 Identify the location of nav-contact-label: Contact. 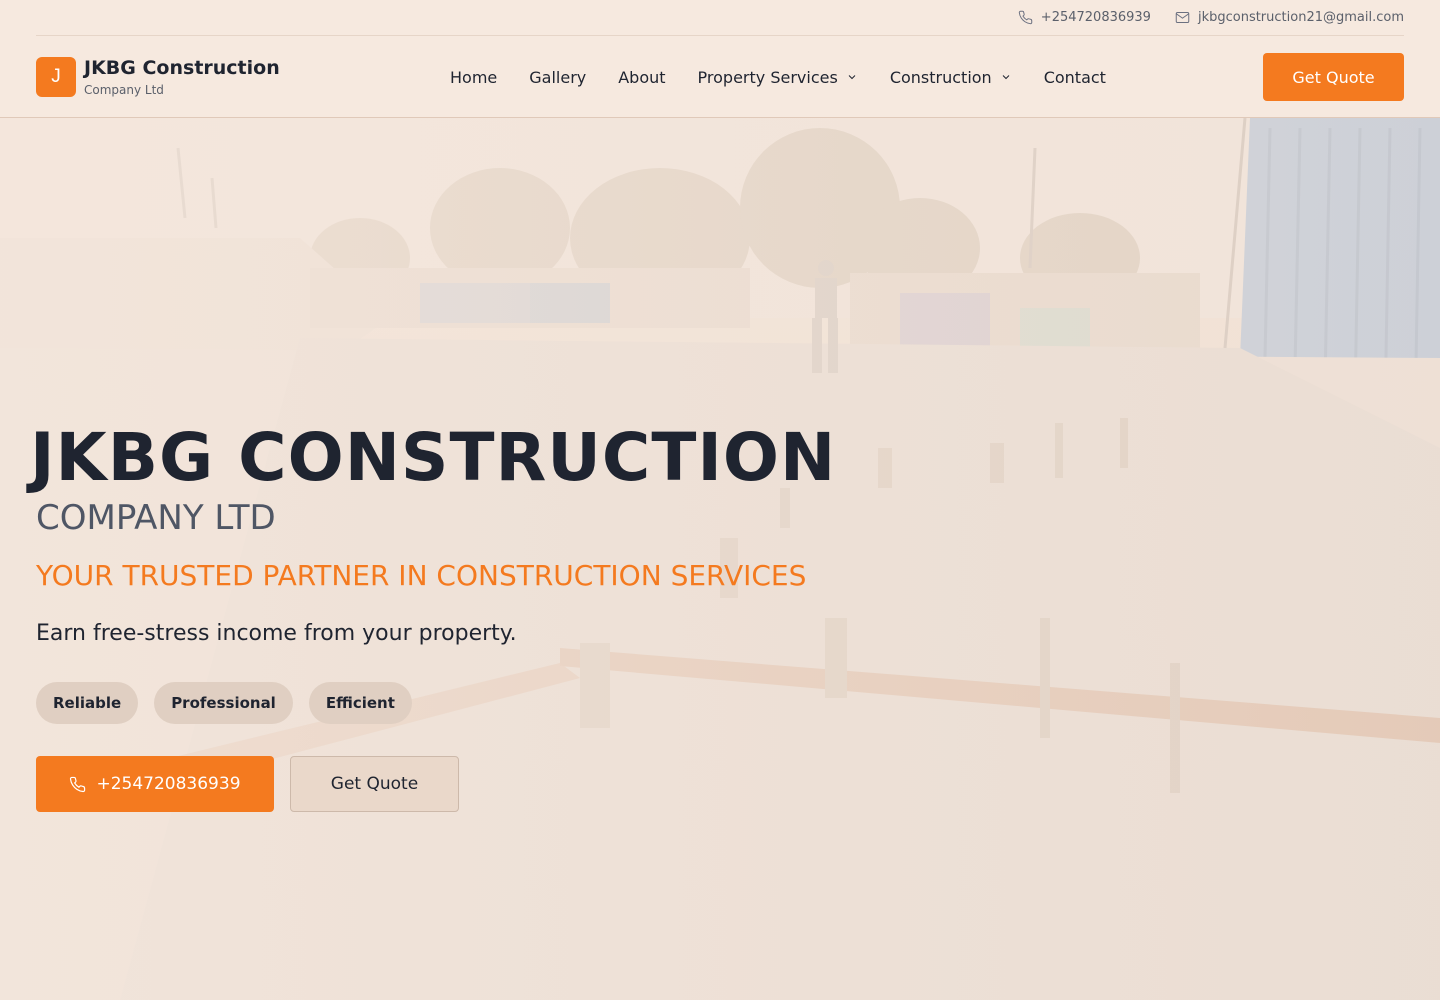
(1074, 77).